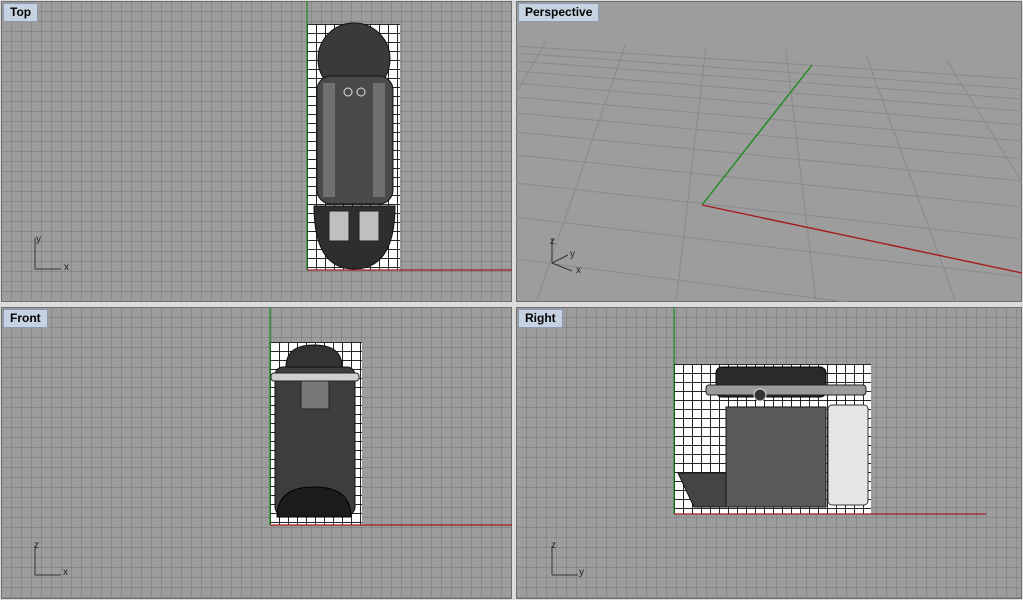 Image resolution: width=1023 pixels, height=600 pixels. Describe the element at coordinates (315, 377) in the screenshot. I see `handle-lever` at that location.